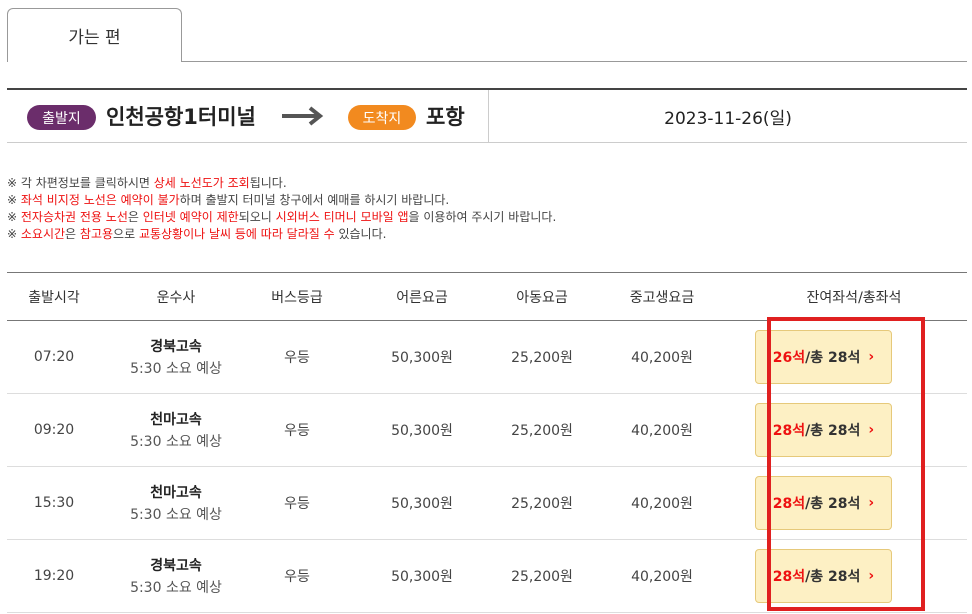 The width and height of the screenshot is (972, 614). Describe the element at coordinates (74, 217) in the screenshot. I see `notice-highlight: 전자승차권 전용 노선` at that location.